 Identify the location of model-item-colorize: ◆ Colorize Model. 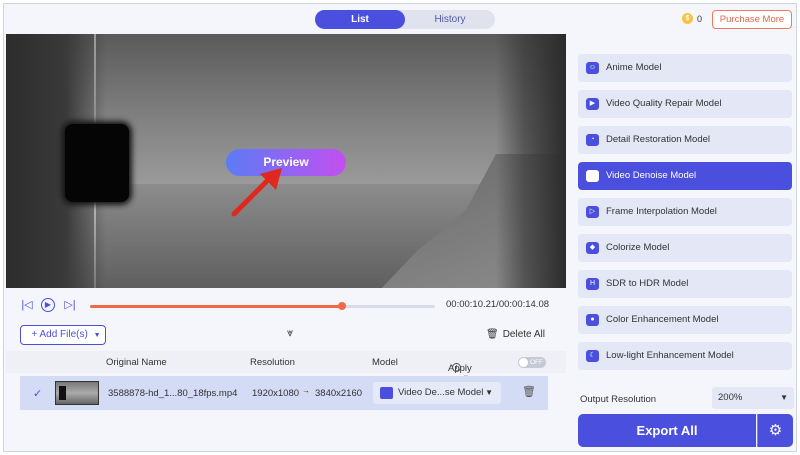
(685, 248).